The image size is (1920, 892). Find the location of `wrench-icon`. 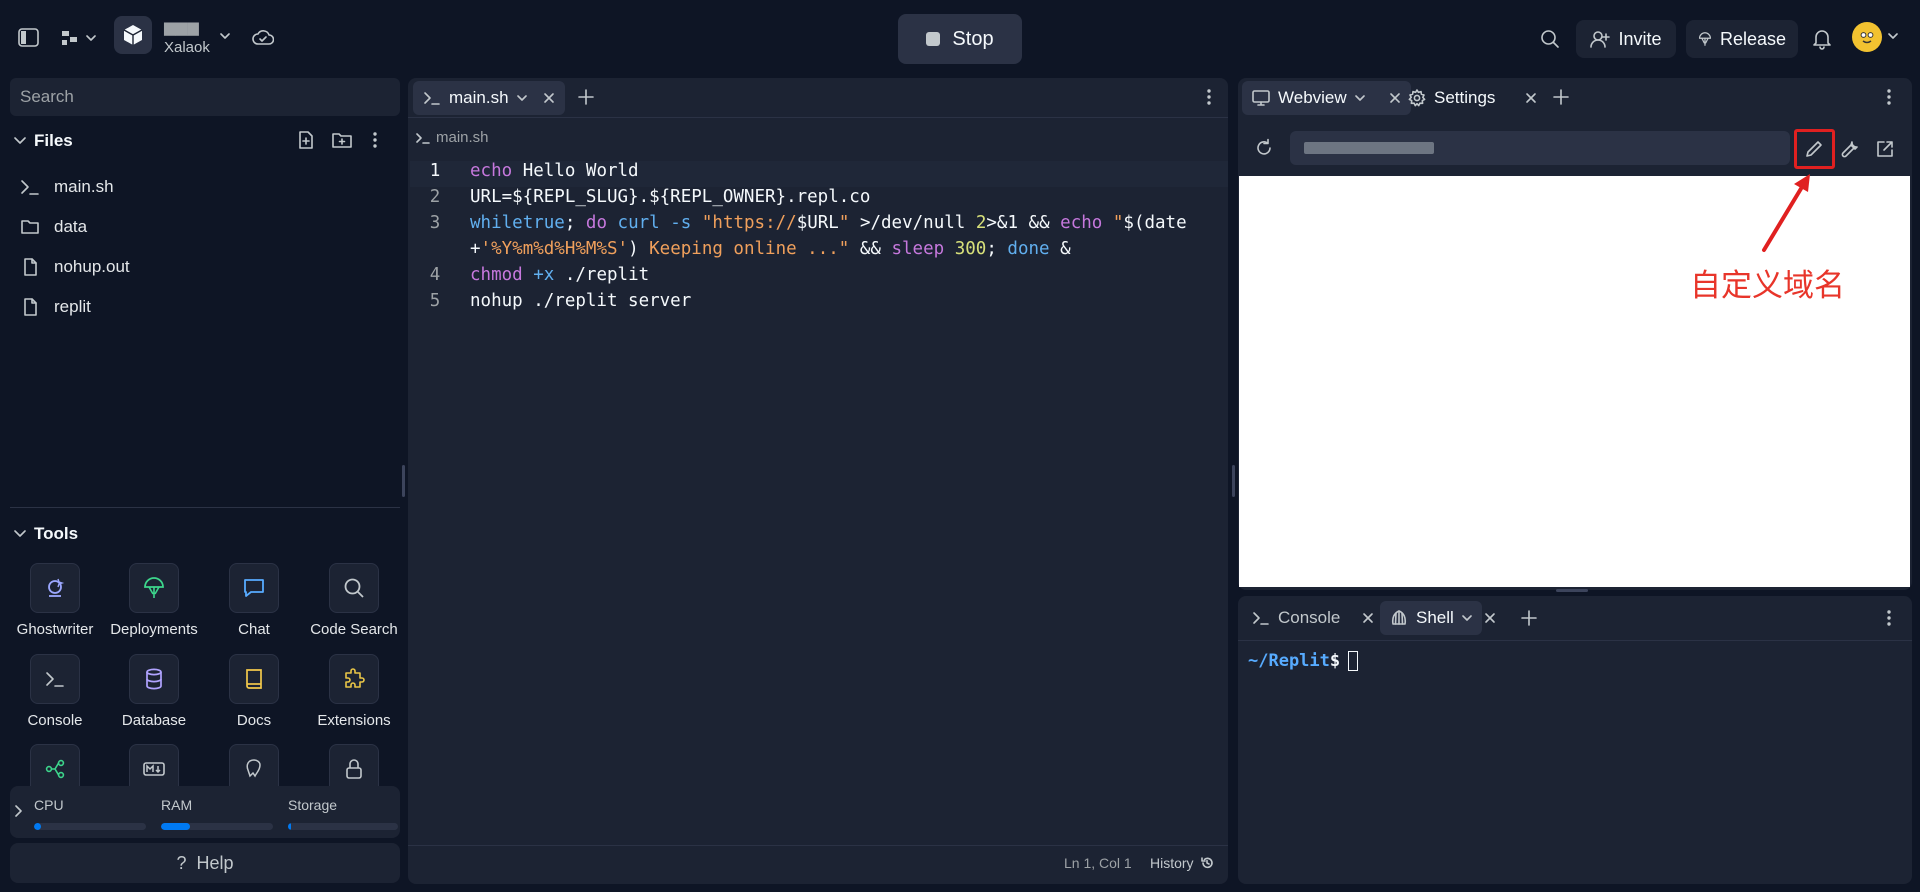

wrench-icon is located at coordinates (1850, 149).